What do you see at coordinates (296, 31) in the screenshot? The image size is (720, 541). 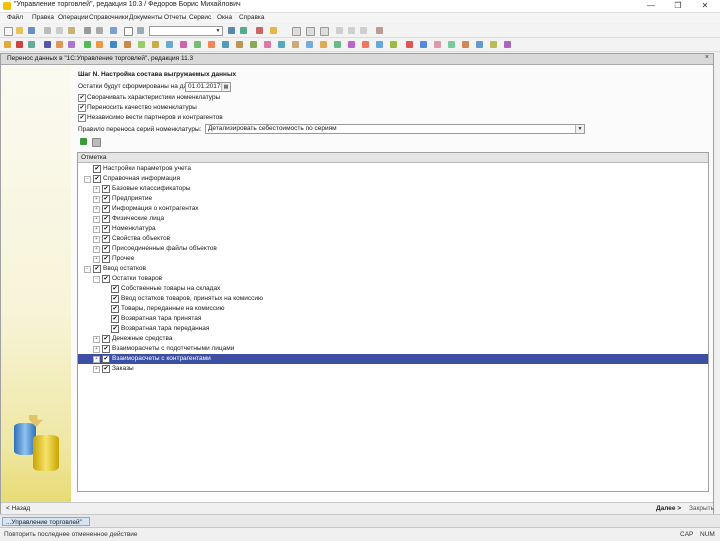 I see `table-icon` at bounding box center [296, 31].